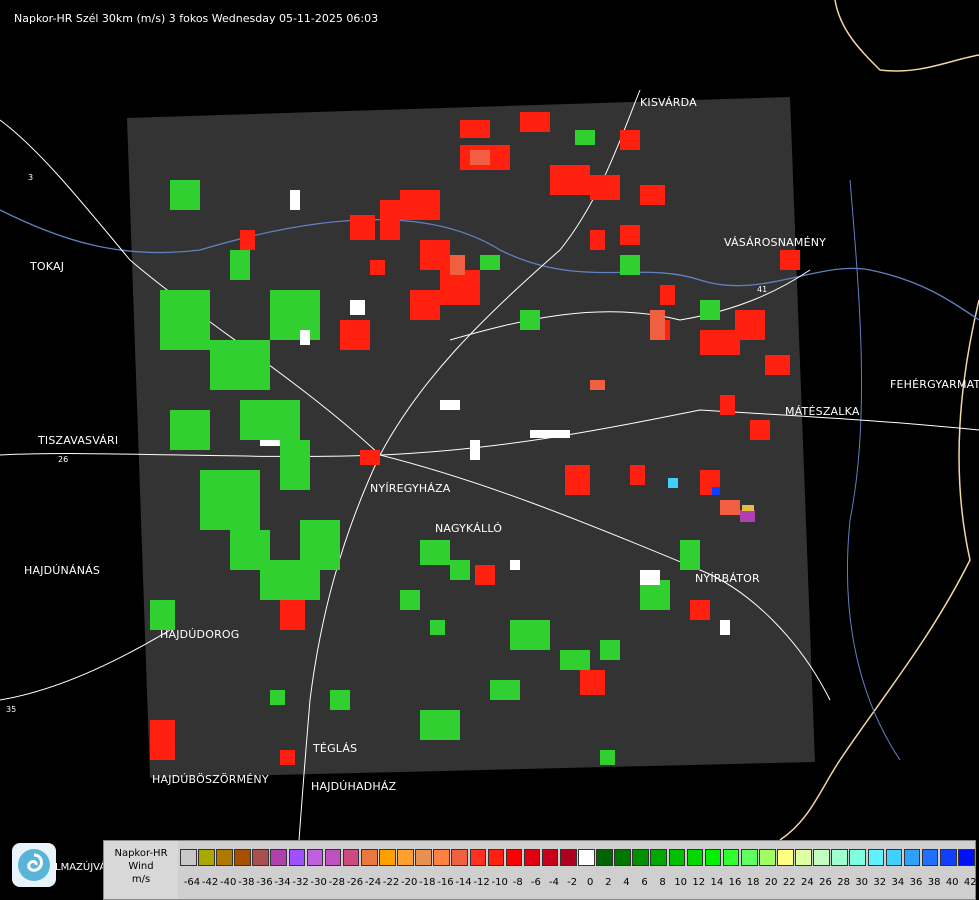 The image size is (979, 900). Describe the element at coordinates (727, 578) in the screenshot. I see `city-label: NYÍRBÁTOR` at that location.